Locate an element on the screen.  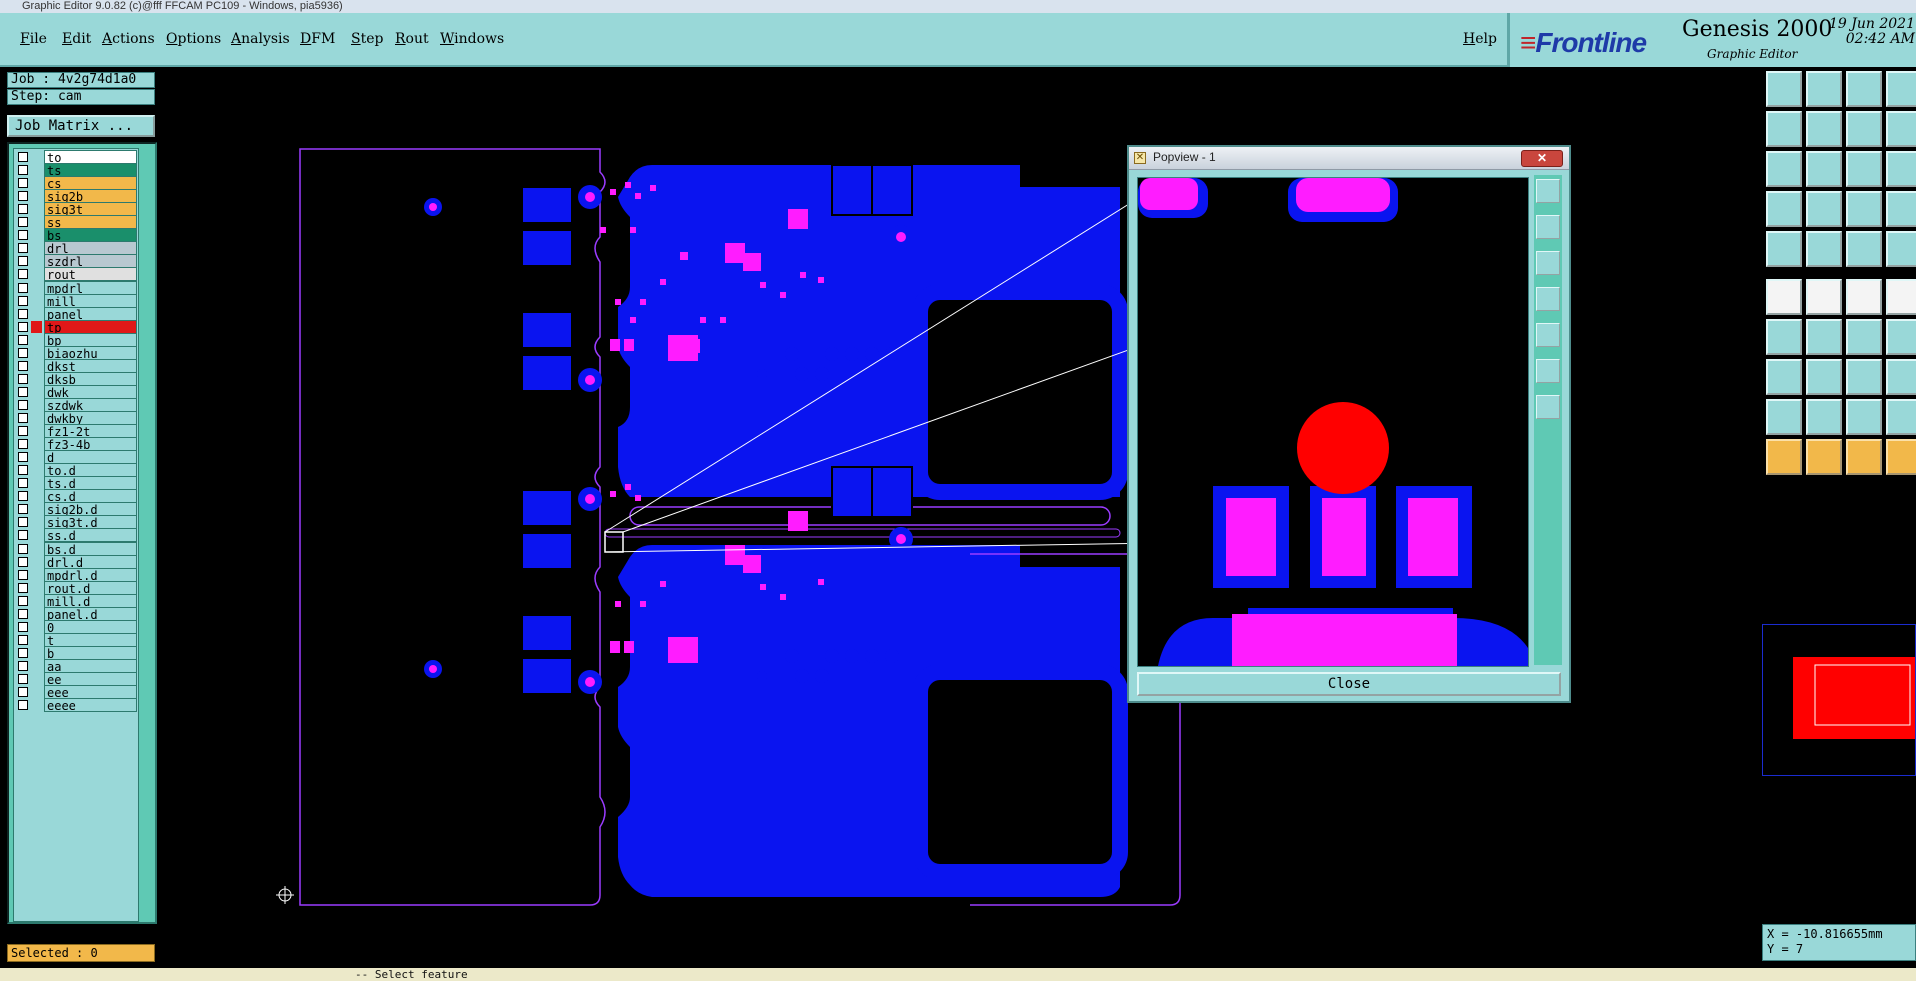
window-icon is located at coordinates (1901, 89).